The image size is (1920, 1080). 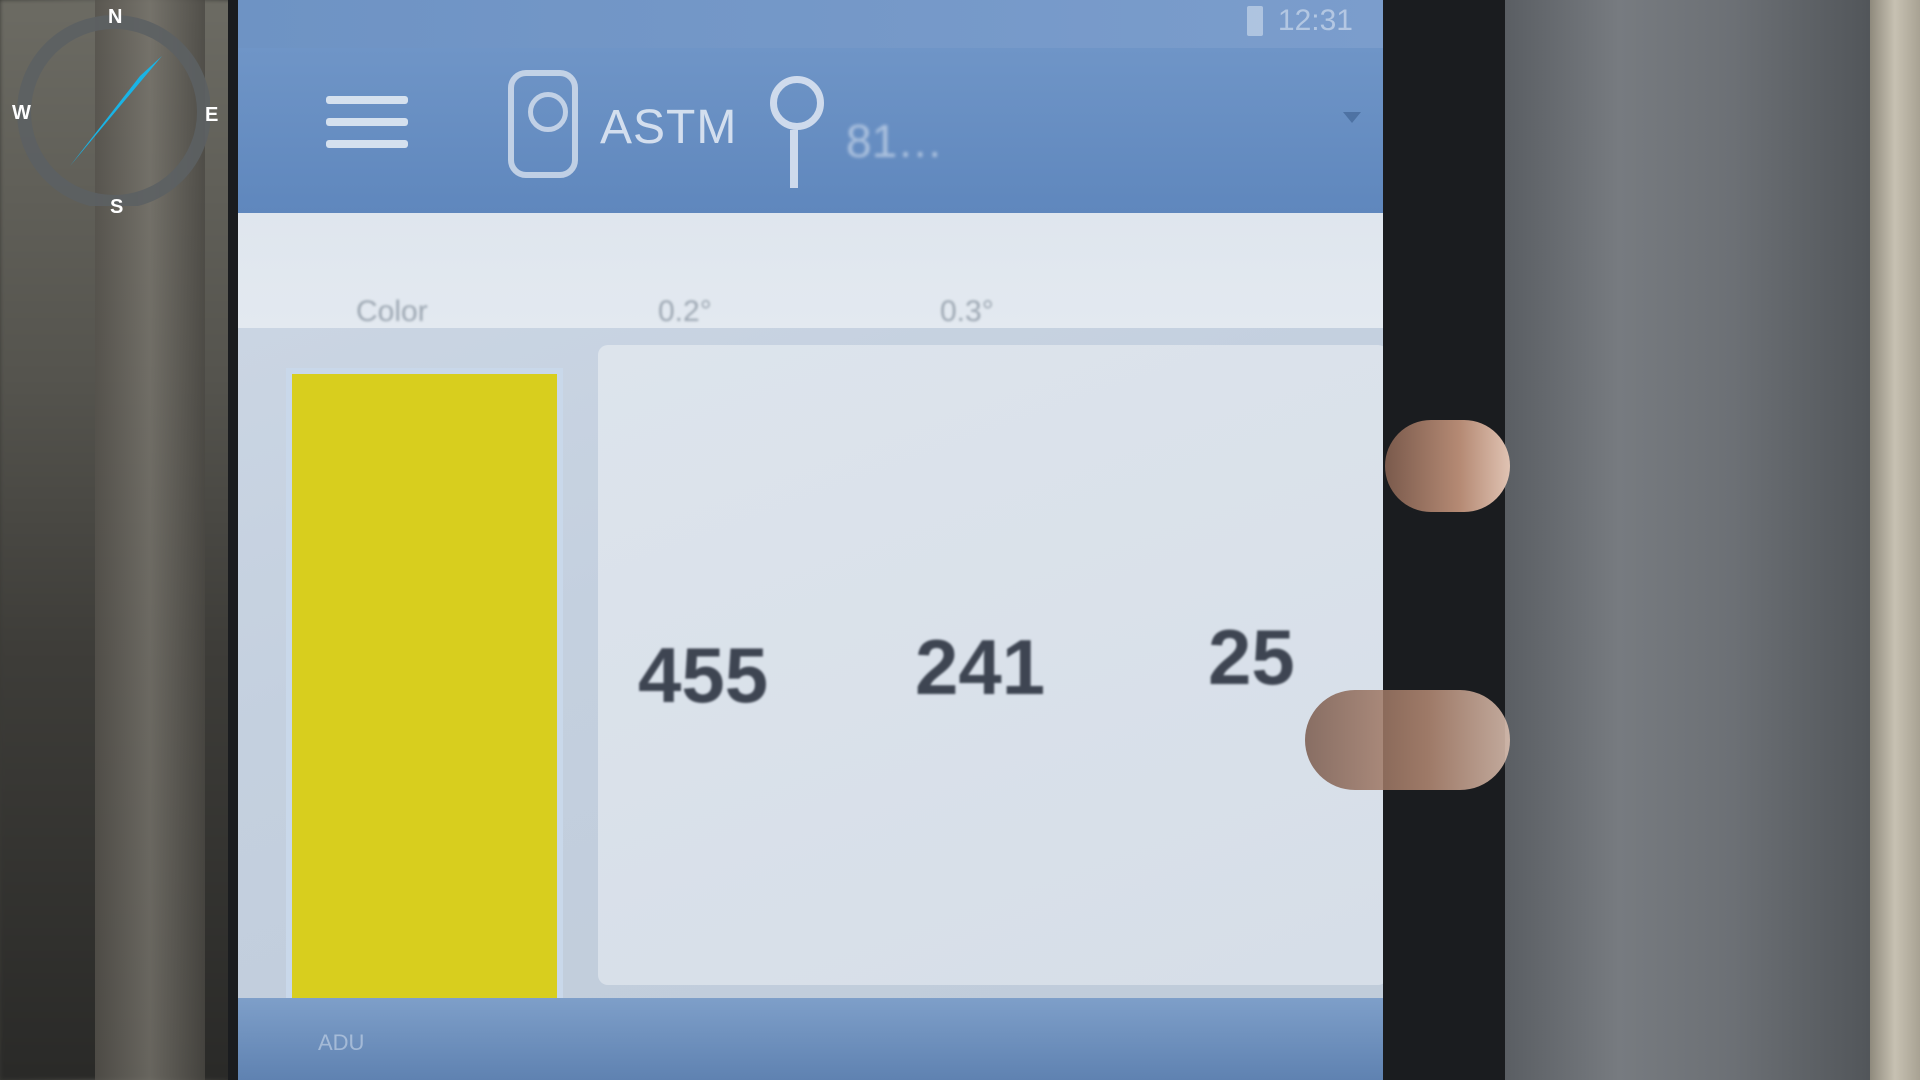 What do you see at coordinates (703, 675) in the screenshot?
I see `reading-value-1: 455` at bounding box center [703, 675].